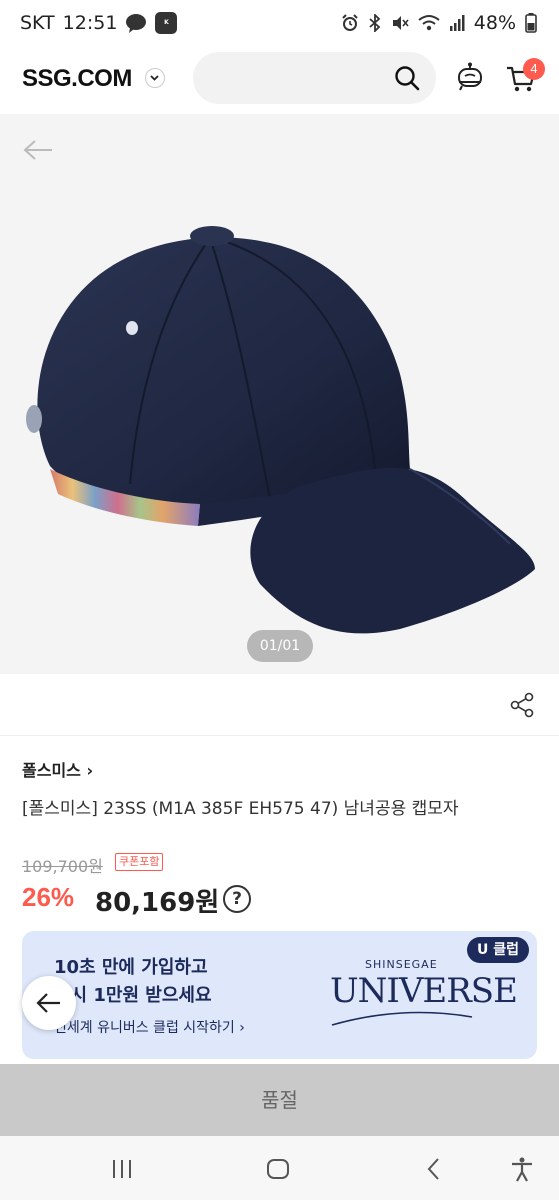  I want to click on recent-apps-icon, so click(122, 1169).